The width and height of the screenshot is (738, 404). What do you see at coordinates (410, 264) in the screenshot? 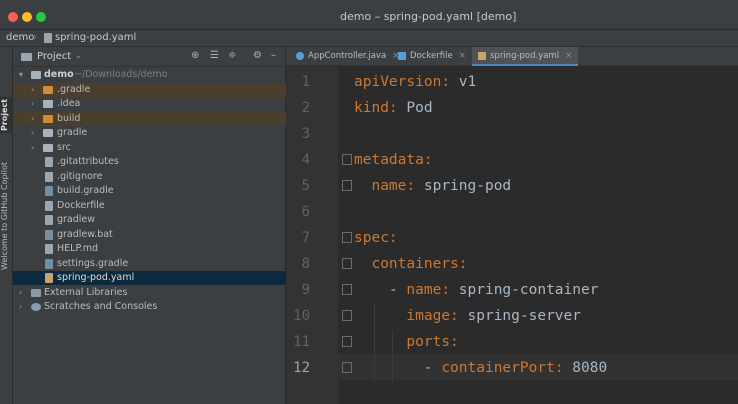
I see `code-line: containers:` at bounding box center [410, 264].